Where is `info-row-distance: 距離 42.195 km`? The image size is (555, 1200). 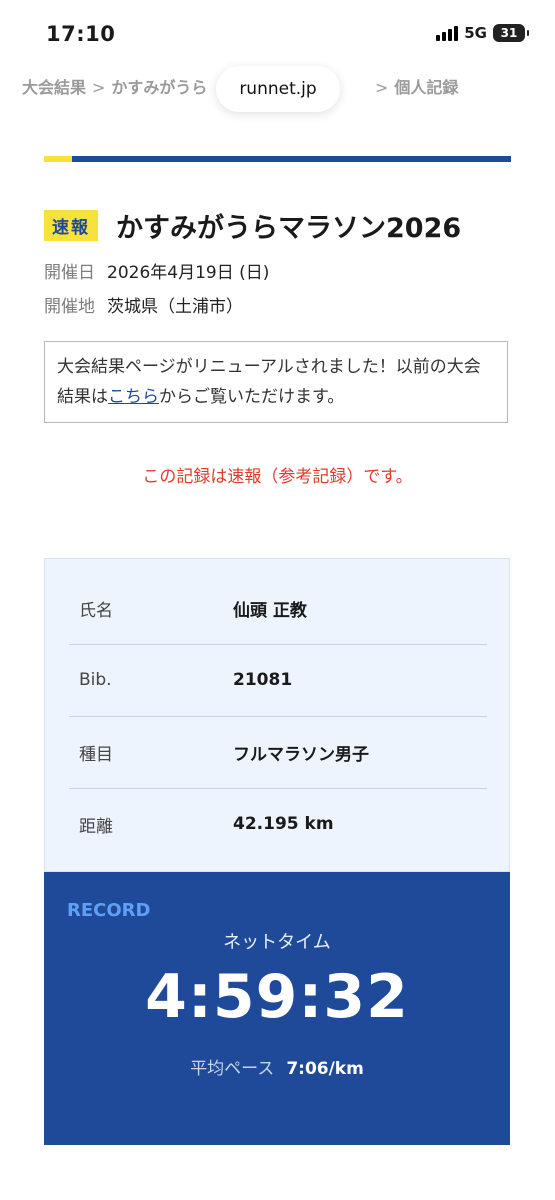
info-row-distance: 距離 42.195 km is located at coordinates (278, 824).